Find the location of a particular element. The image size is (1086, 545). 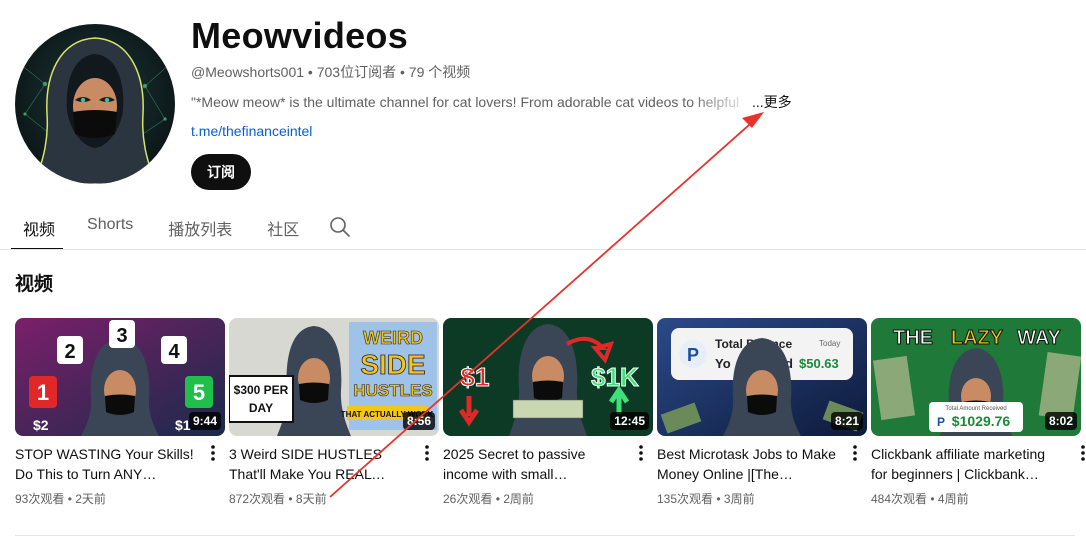

tab-community: 社区 is located at coordinates (283, 227).